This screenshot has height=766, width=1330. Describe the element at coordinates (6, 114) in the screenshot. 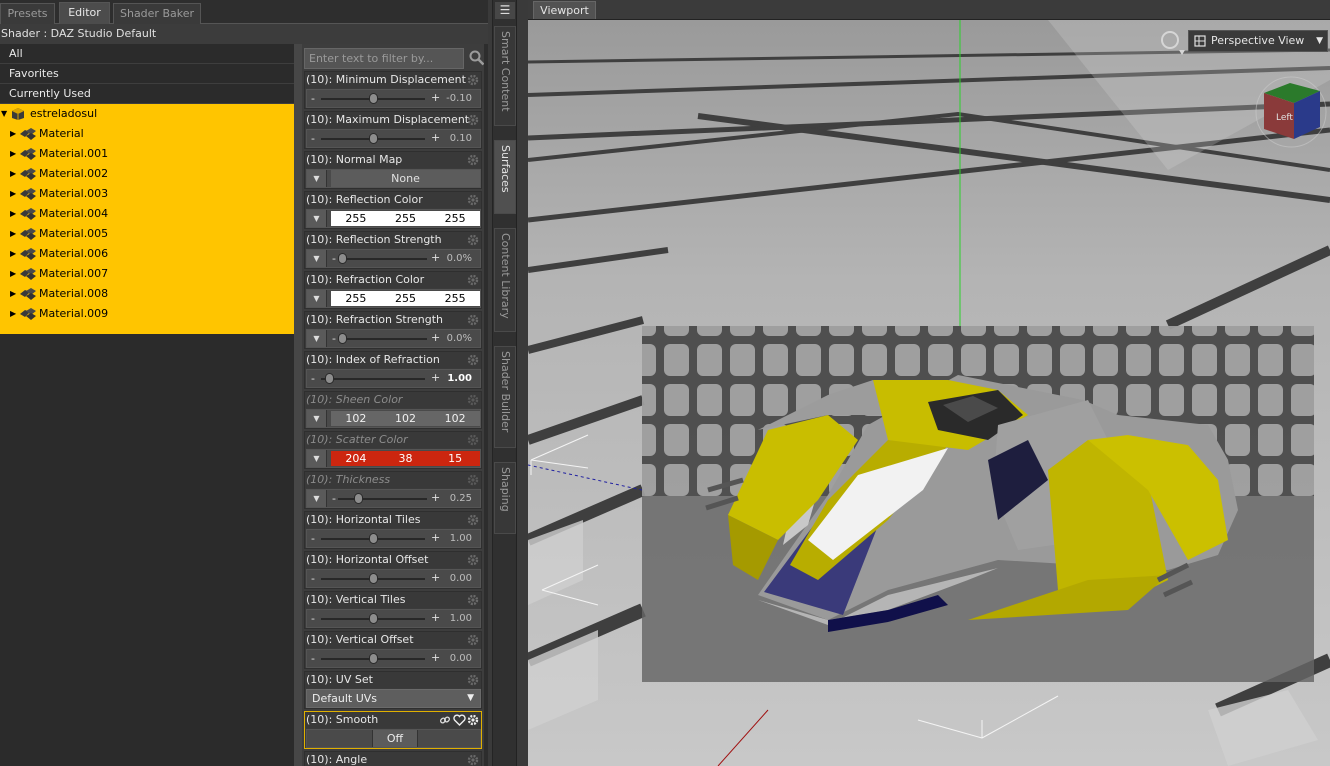

I see `expand-arrow-icon: ▼` at that location.